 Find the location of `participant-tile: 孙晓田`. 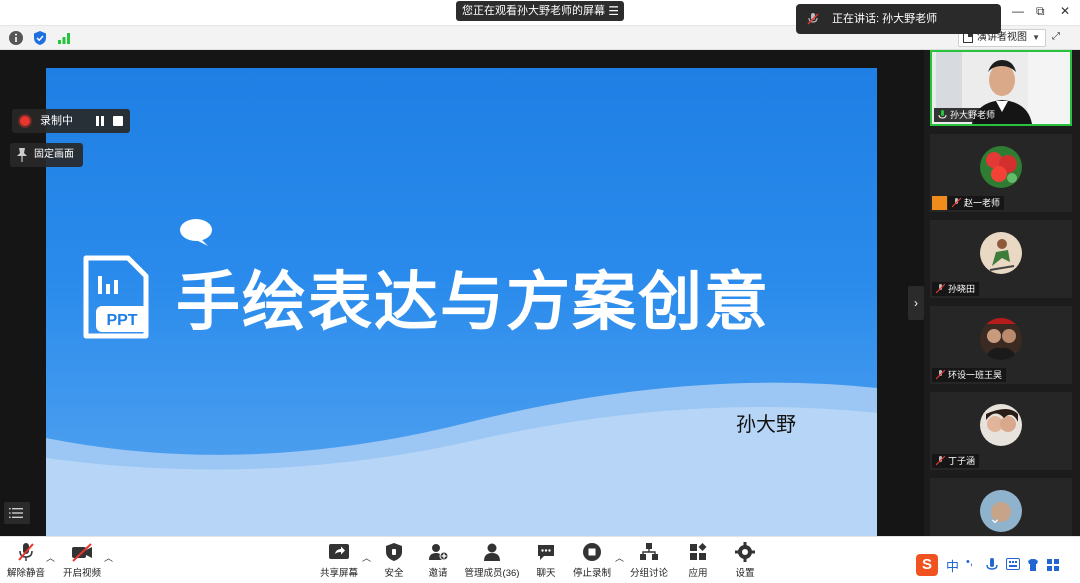

participant-tile: 孙晓田 is located at coordinates (1001, 259).